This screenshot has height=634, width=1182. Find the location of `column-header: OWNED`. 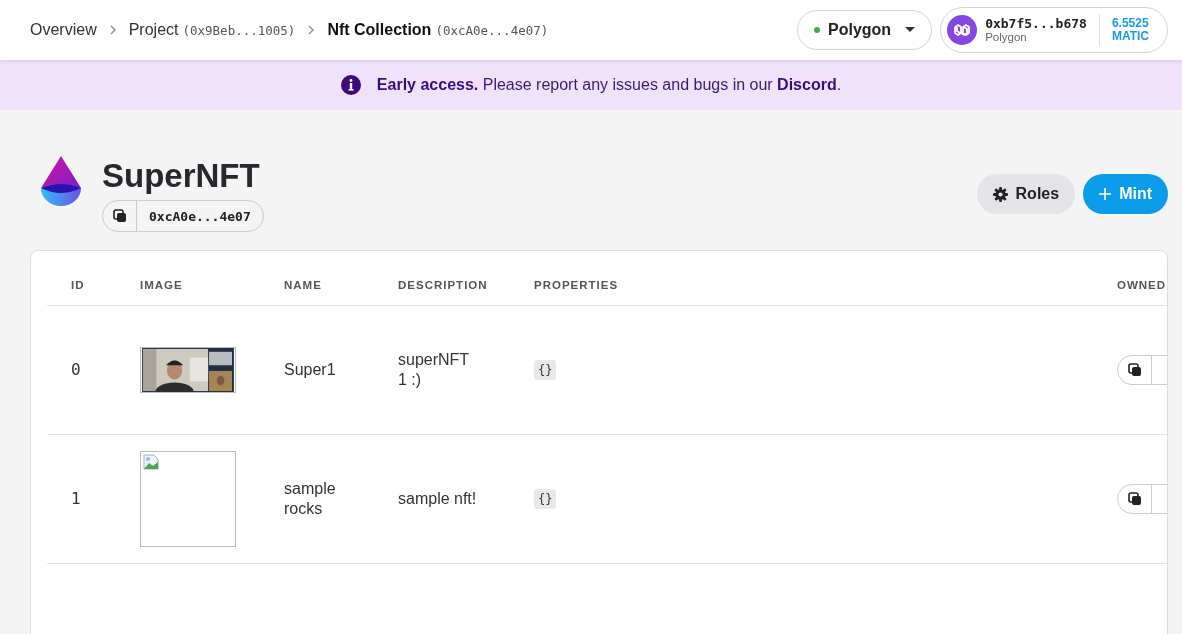

column-header: OWNED is located at coordinates (1142, 285).